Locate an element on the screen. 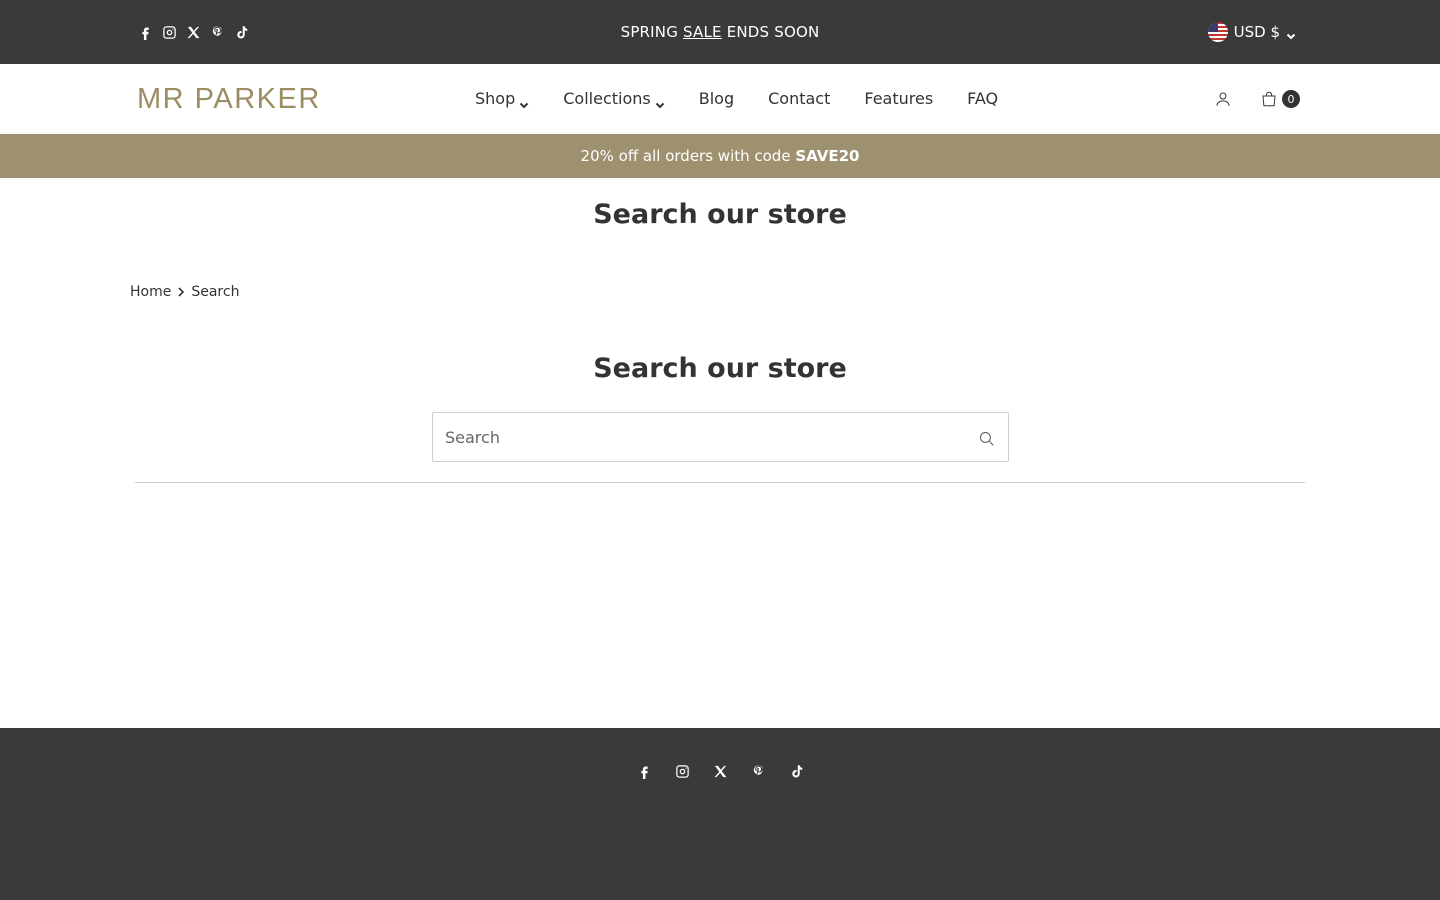  pinterest-icon is located at coordinates (758, 771).